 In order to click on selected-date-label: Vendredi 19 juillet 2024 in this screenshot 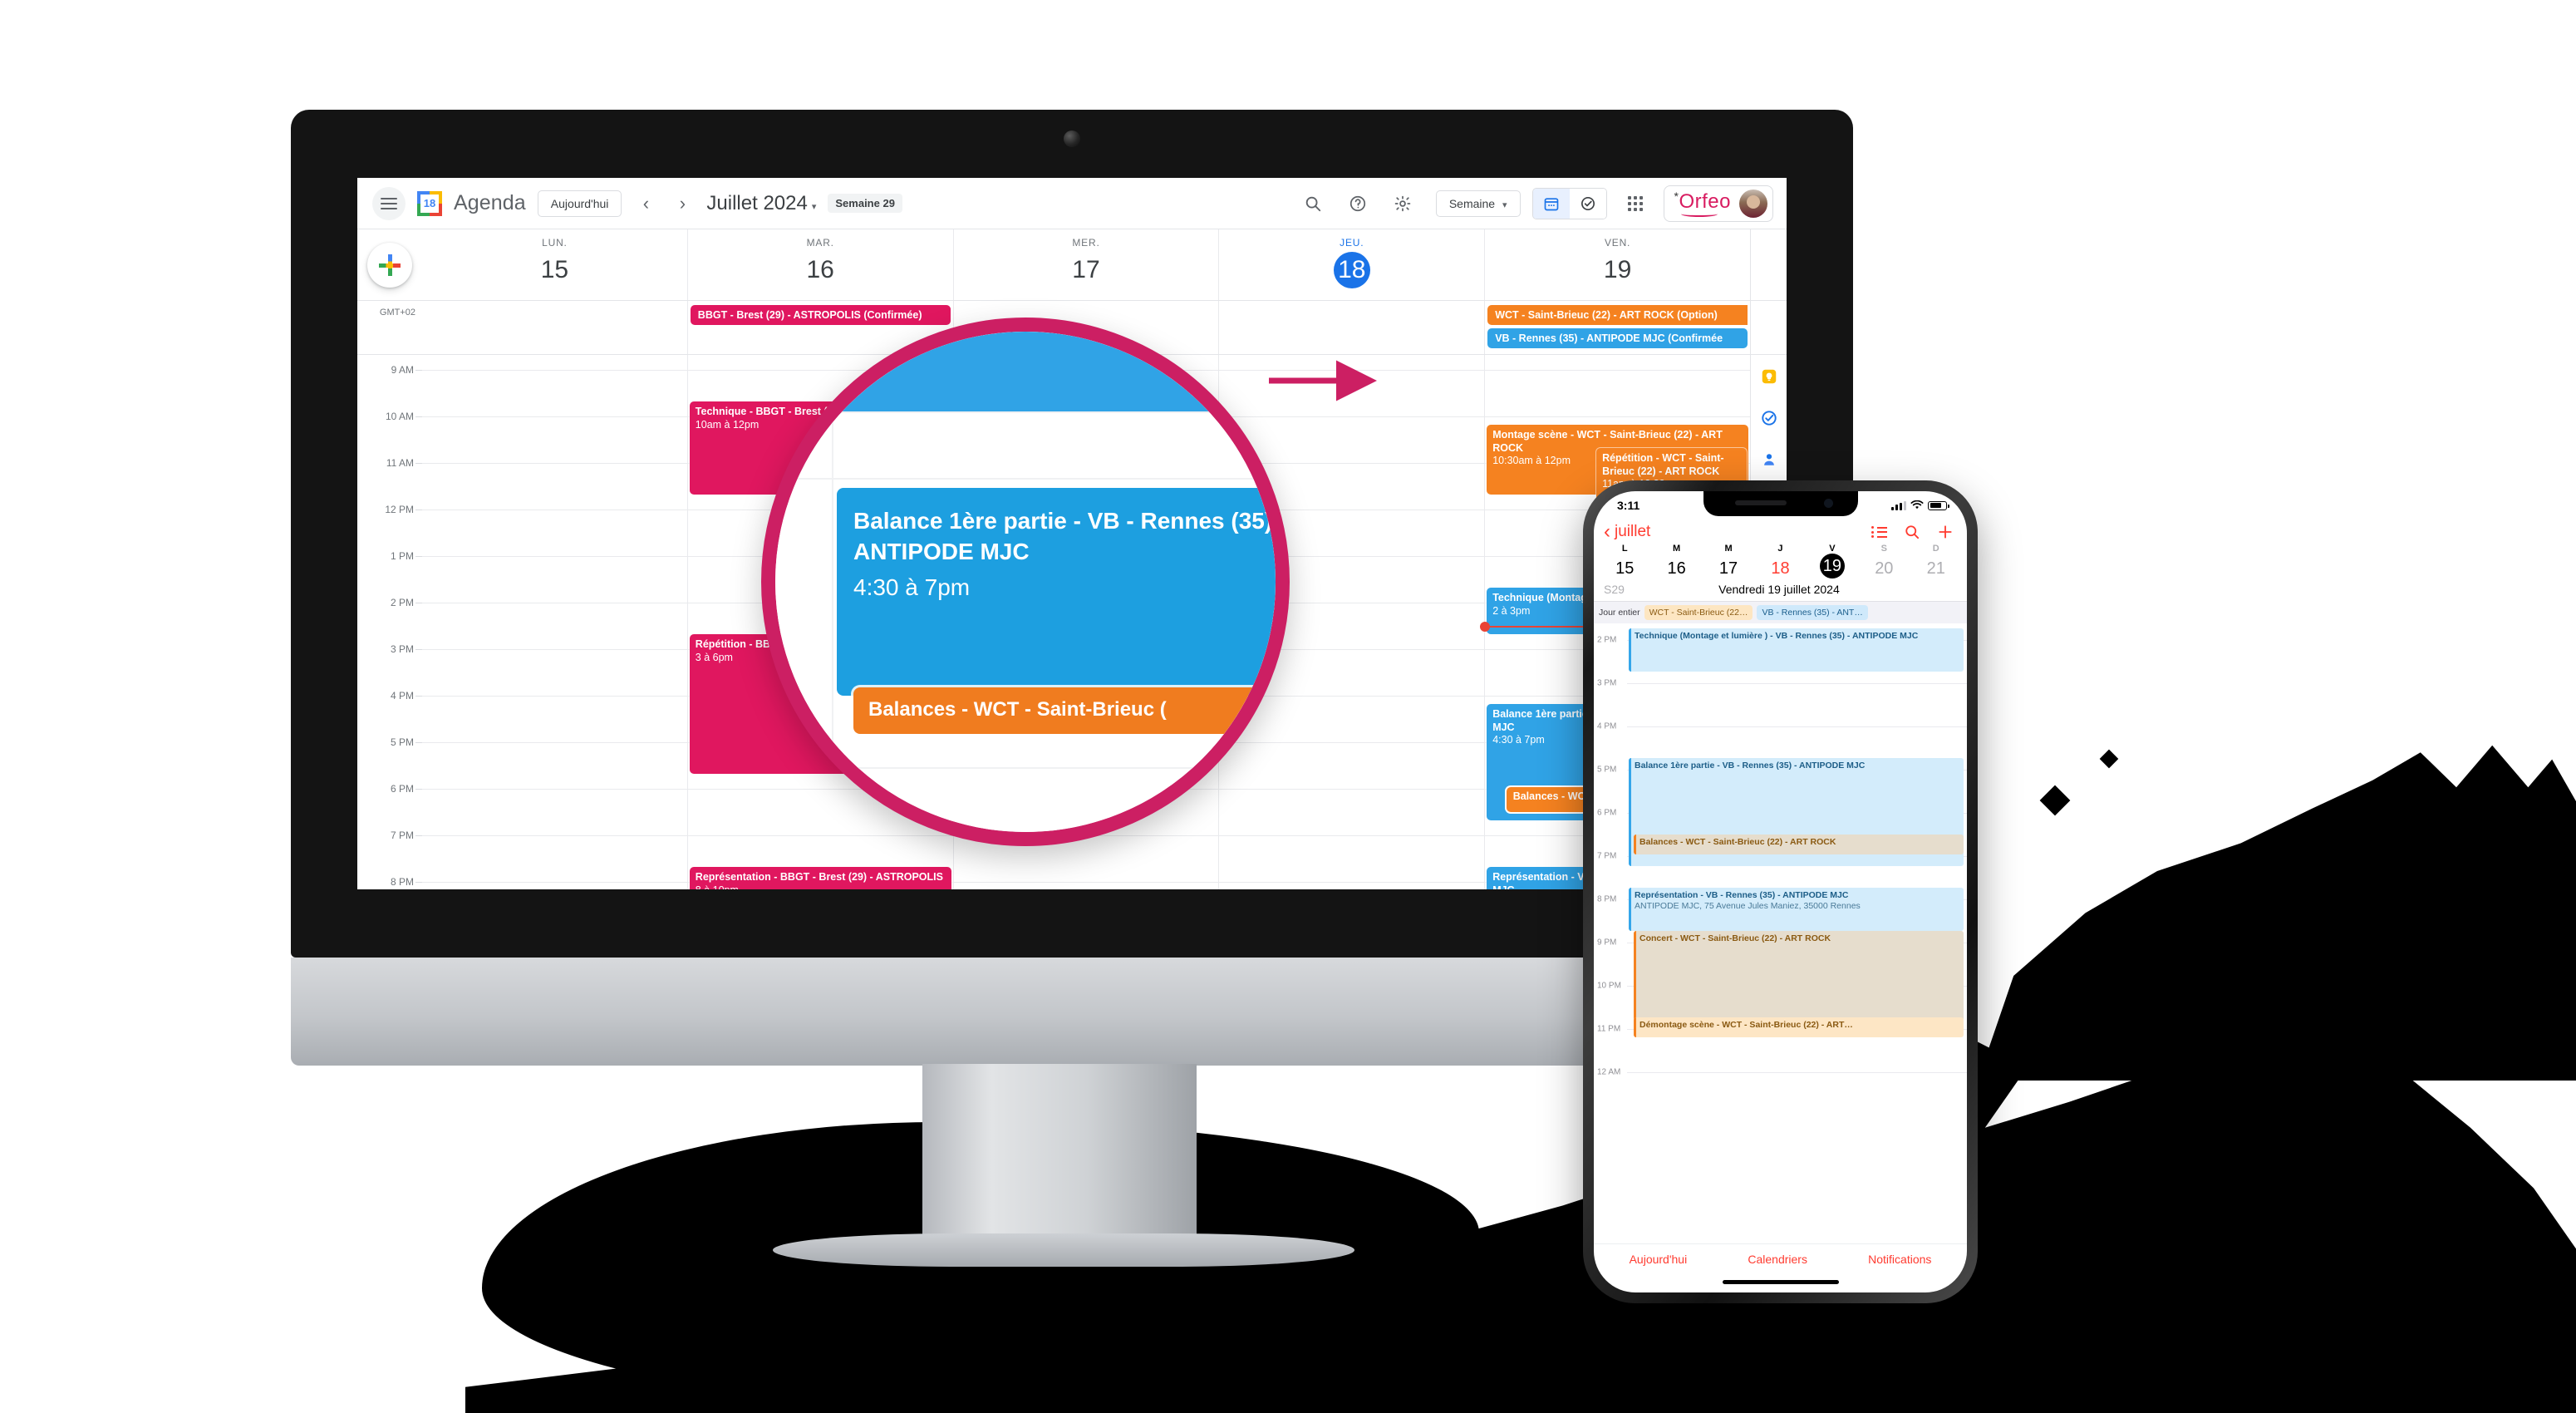, I will do `click(1779, 589)`.